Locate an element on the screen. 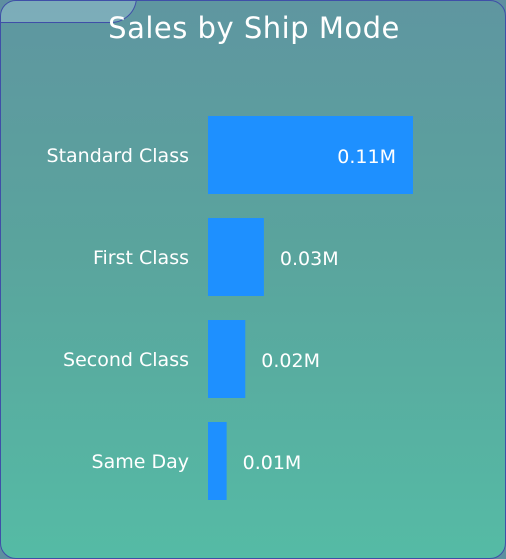 The width and height of the screenshot is (506, 559). category-label: Standard Class is located at coordinates (118, 156).